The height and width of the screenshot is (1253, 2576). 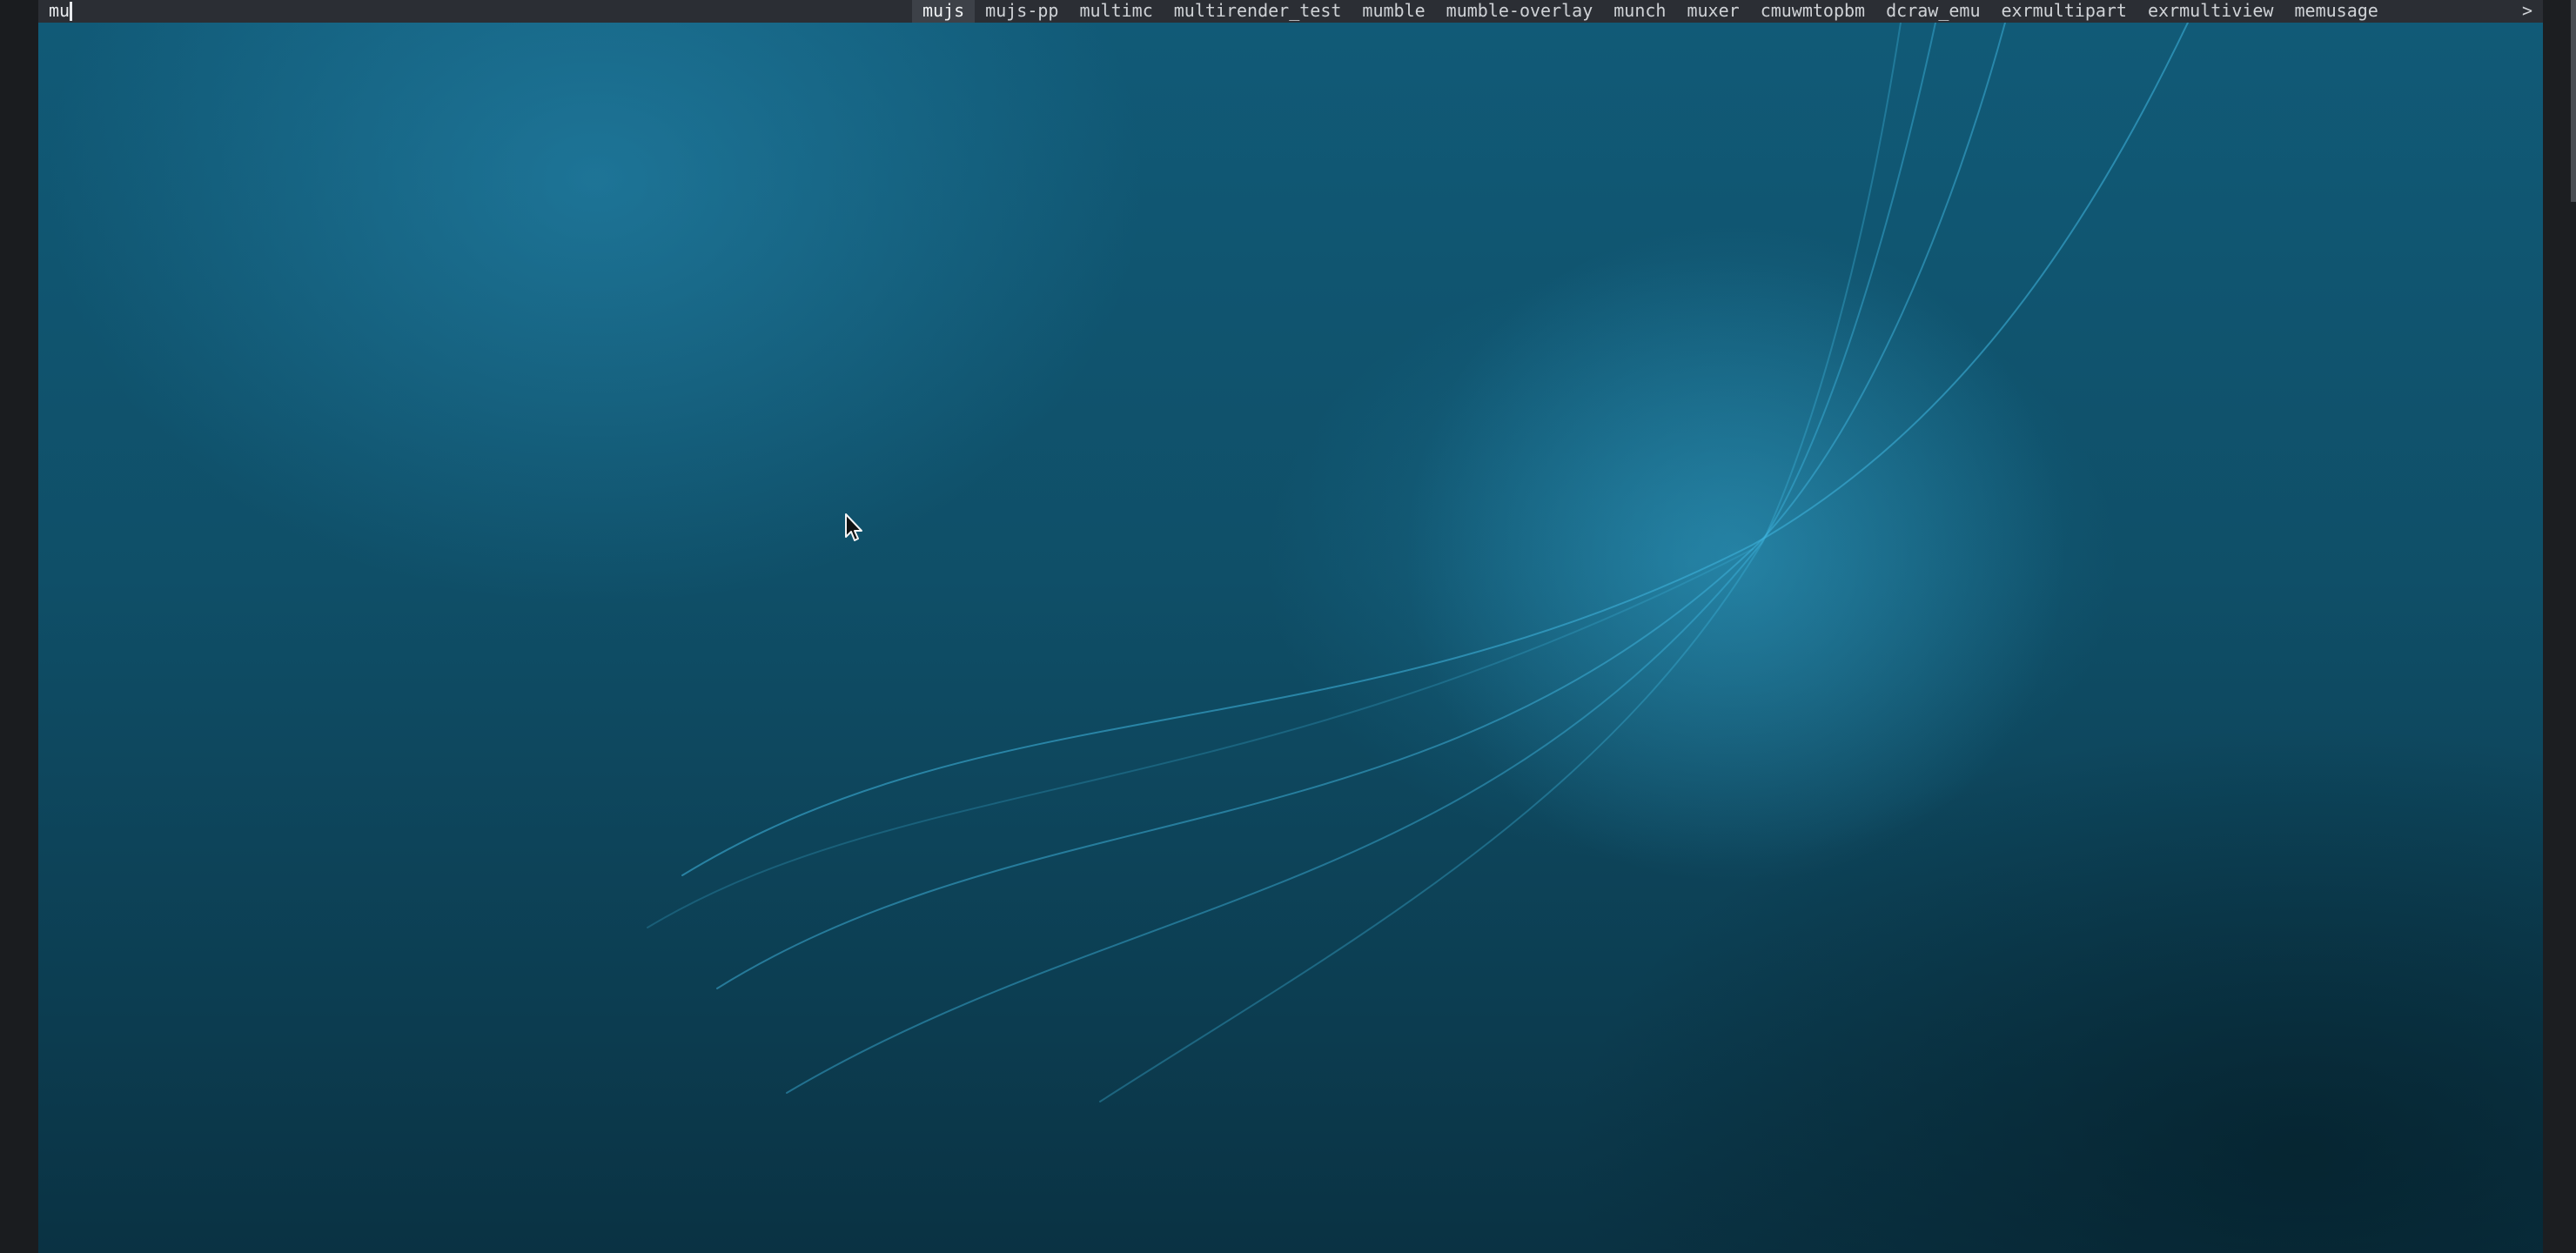 I want to click on text-cursor, so click(x=71, y=11).